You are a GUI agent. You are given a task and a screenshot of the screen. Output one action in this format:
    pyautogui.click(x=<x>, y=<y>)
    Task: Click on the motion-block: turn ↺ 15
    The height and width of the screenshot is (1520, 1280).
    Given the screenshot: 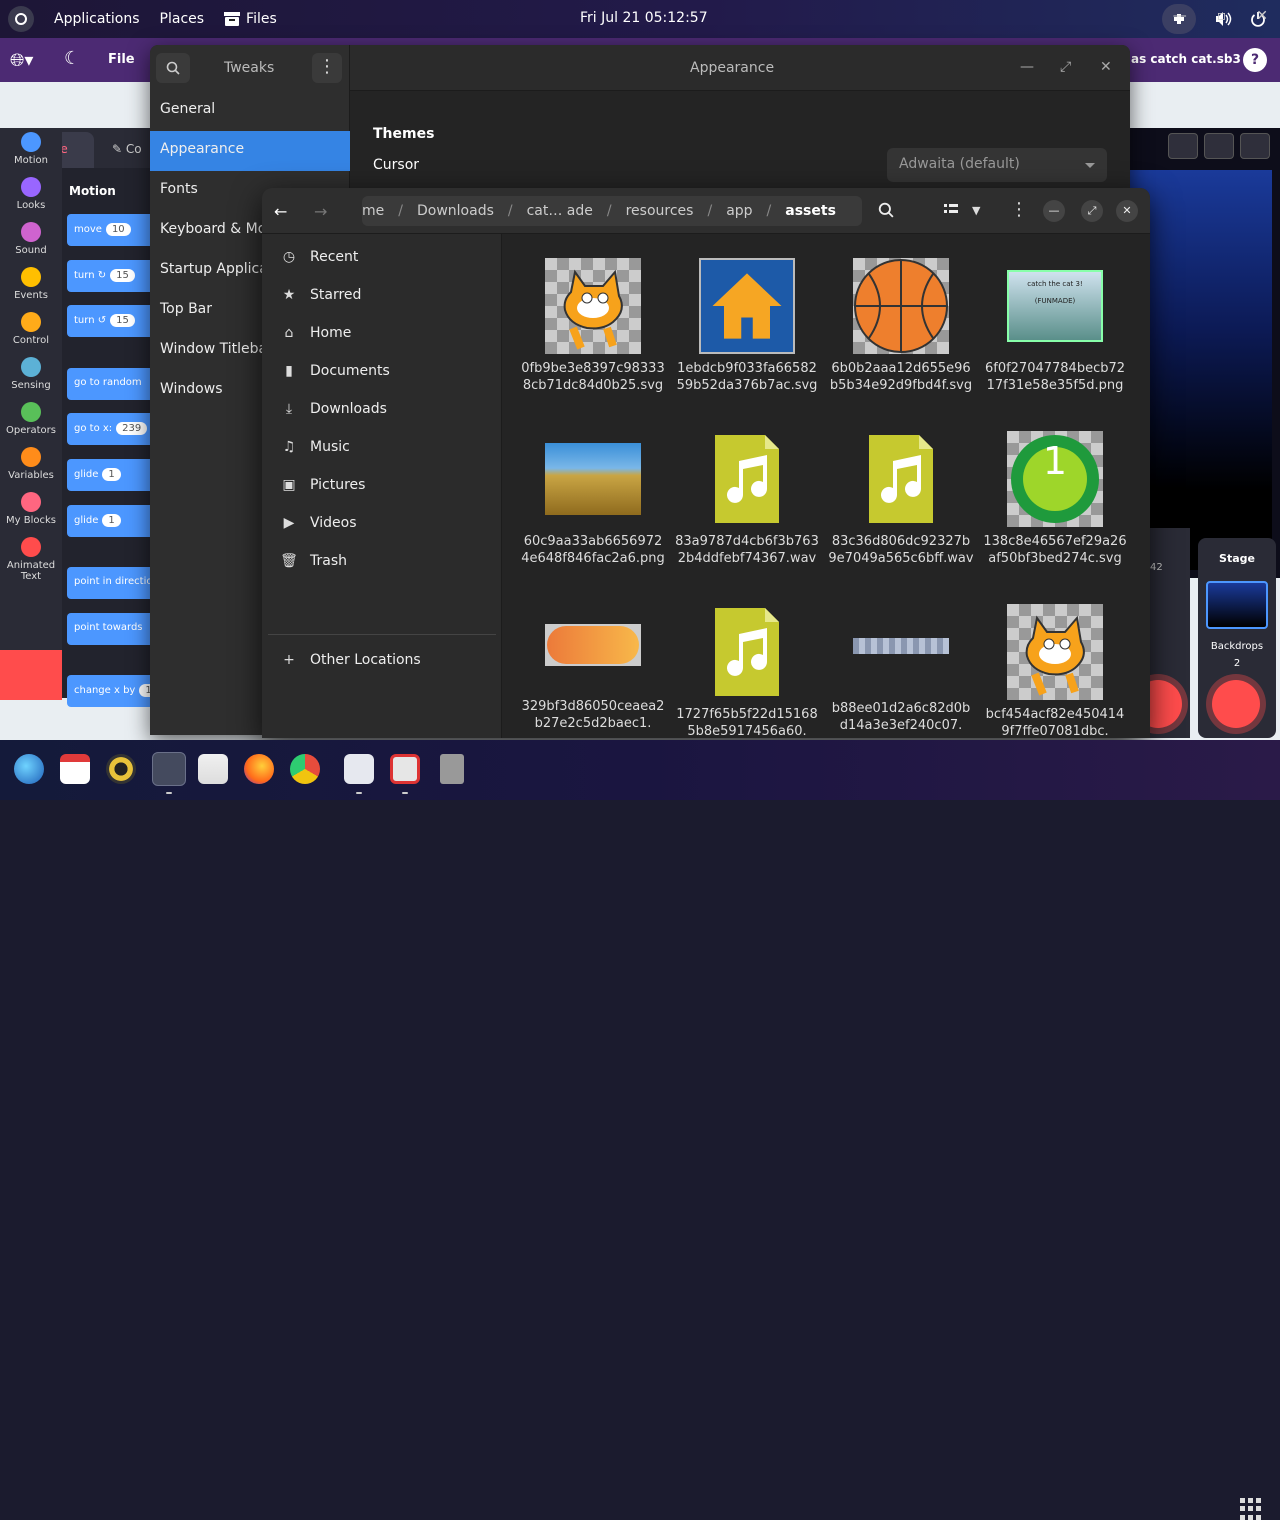 What is the action you would take?
    pyautogui.click(x=112, y=321)
    